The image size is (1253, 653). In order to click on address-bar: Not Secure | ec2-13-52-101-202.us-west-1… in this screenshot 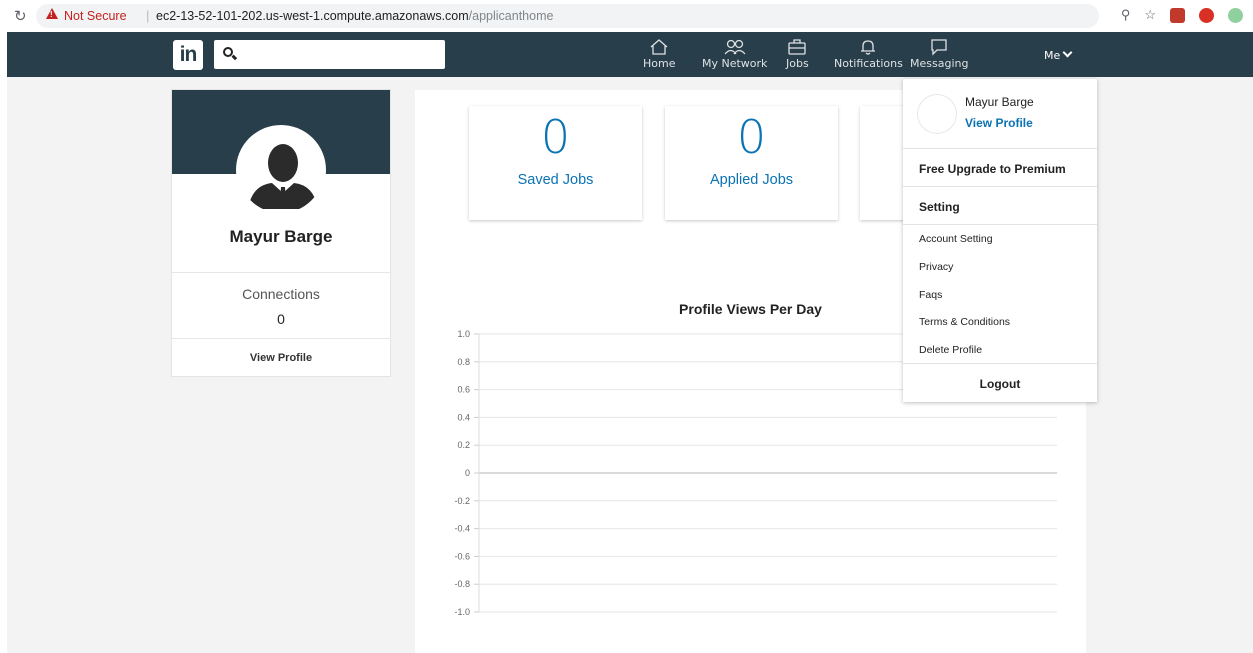, I will do `click(567, 16)`.